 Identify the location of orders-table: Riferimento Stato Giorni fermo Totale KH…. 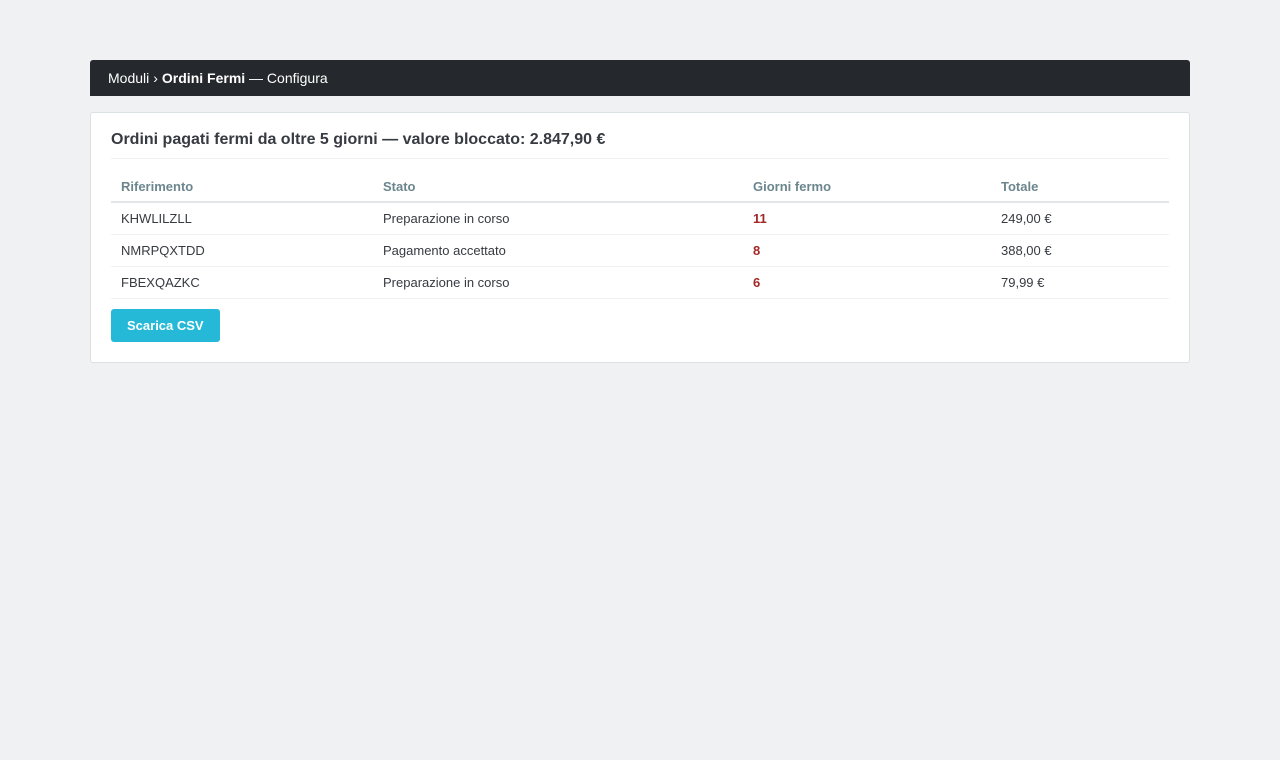
(640, 235).